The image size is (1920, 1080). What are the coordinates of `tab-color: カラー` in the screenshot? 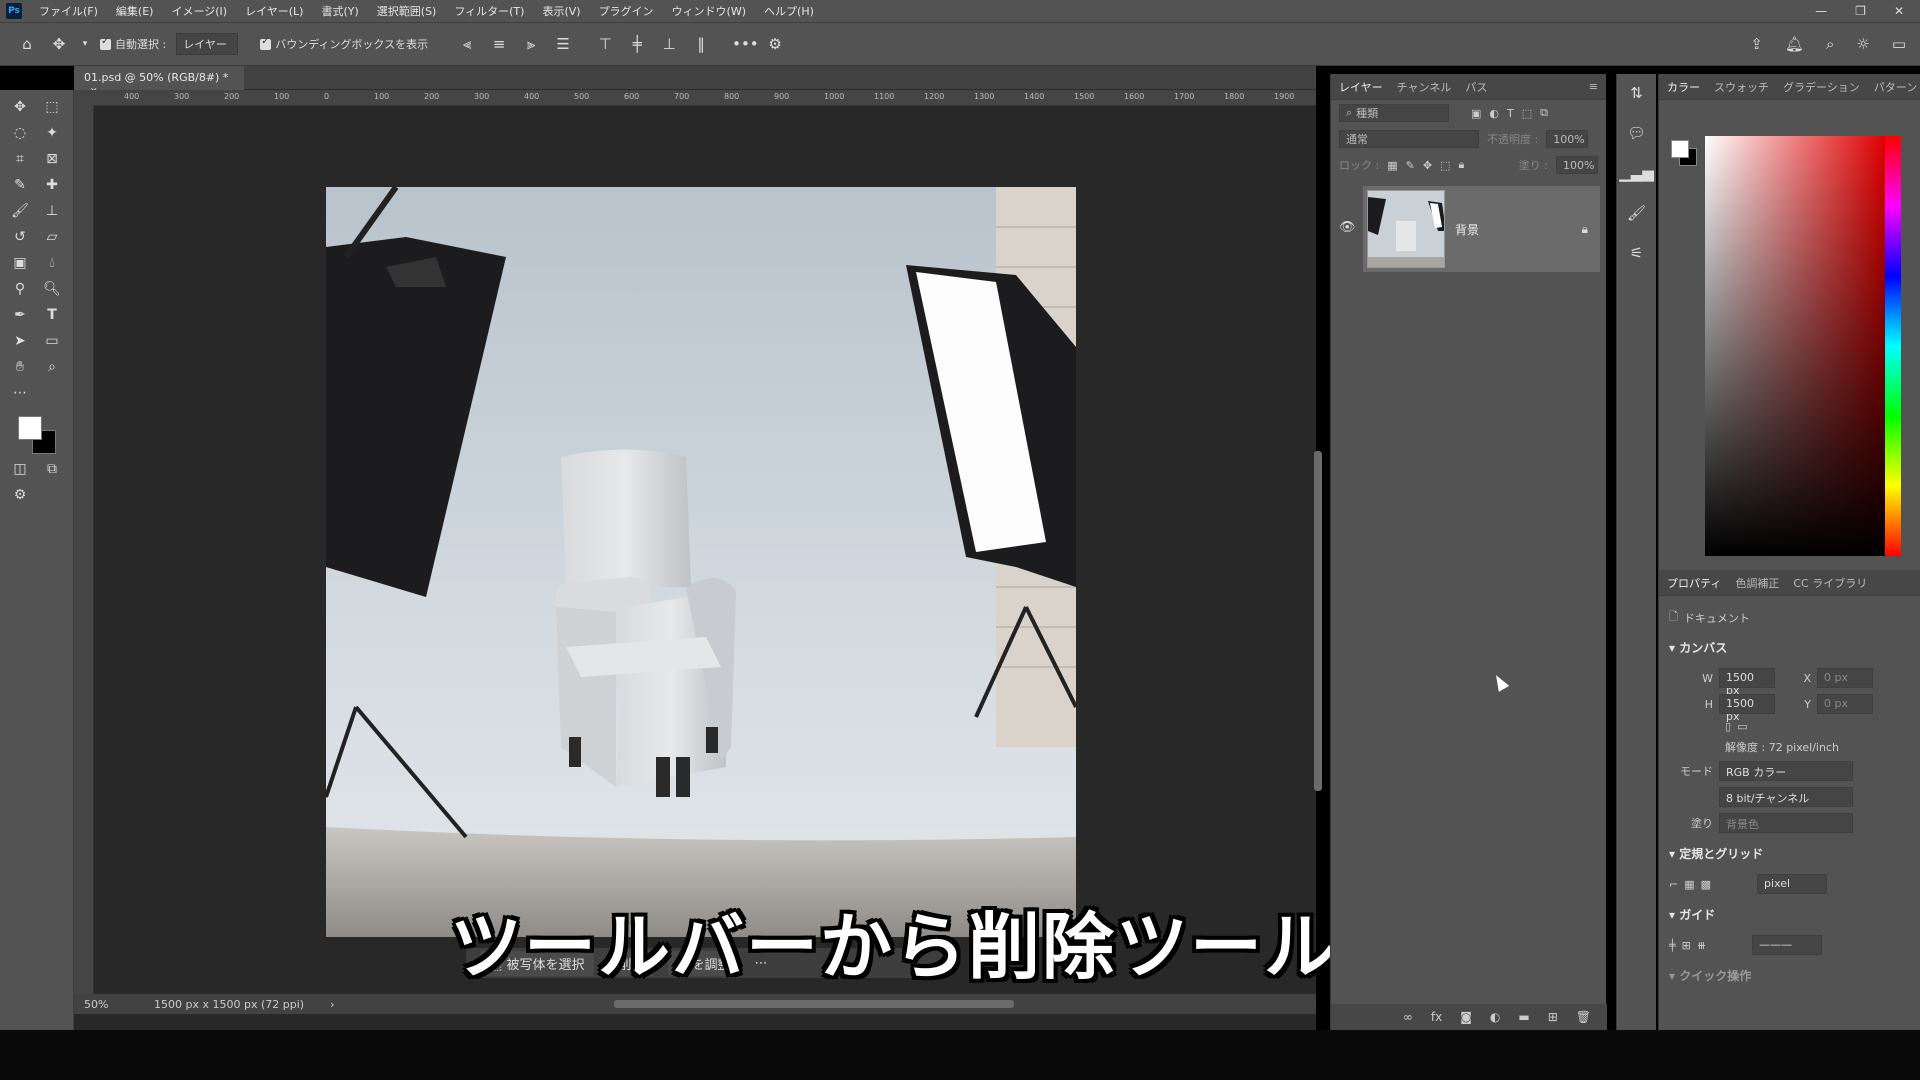 It's located at (1683, 87).